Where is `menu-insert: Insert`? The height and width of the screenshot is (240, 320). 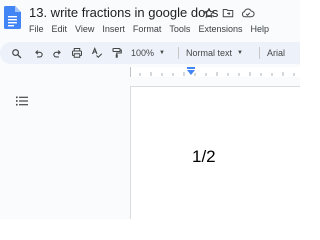 menu-insert: Insert is located at coordinates (113, 30).